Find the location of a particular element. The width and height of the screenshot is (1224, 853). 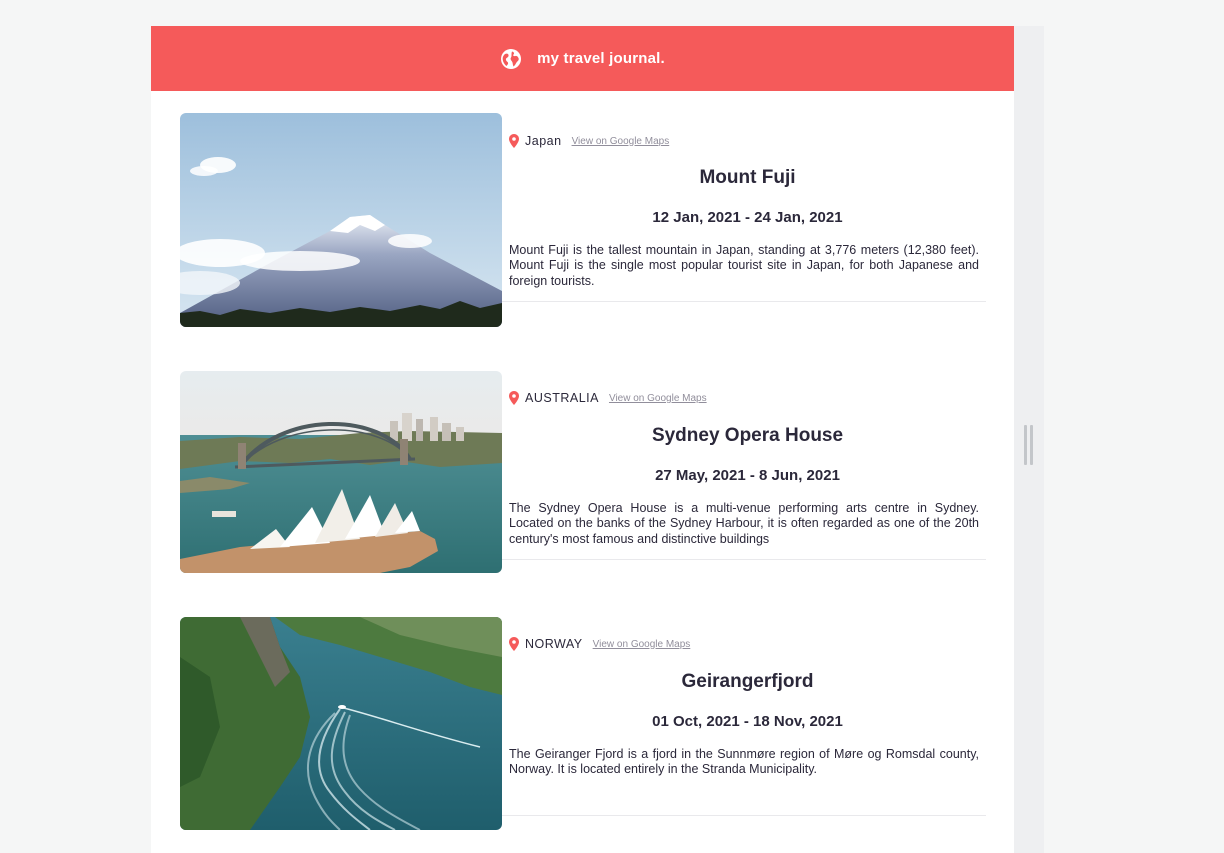

location-row: Japan View on Google Maps is located at coordinates (589, 141).